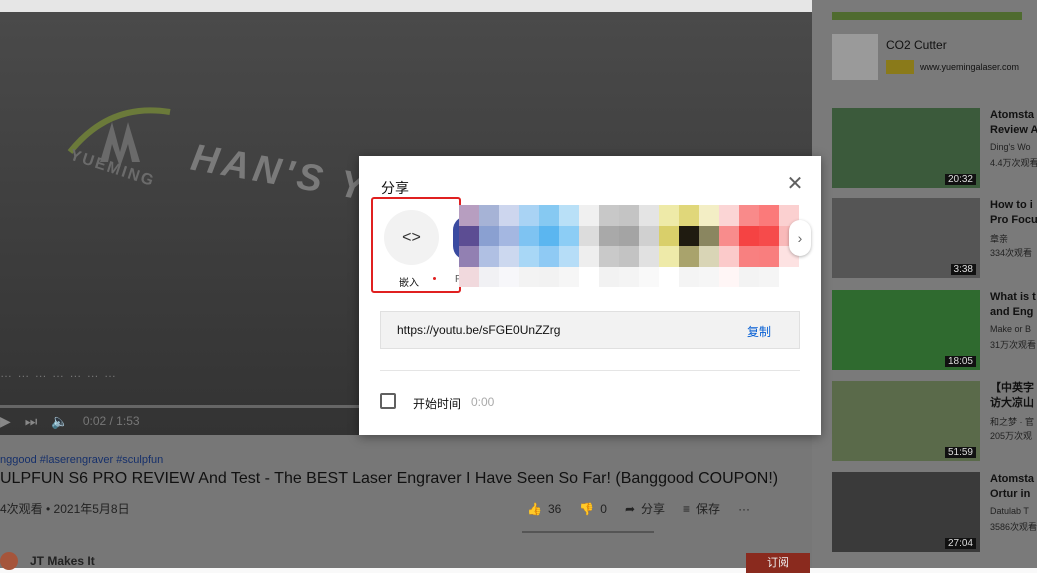 This screenshot has height=573, width=1037. I want to click on playlist-add-icon: ≡, so click(687, 508).